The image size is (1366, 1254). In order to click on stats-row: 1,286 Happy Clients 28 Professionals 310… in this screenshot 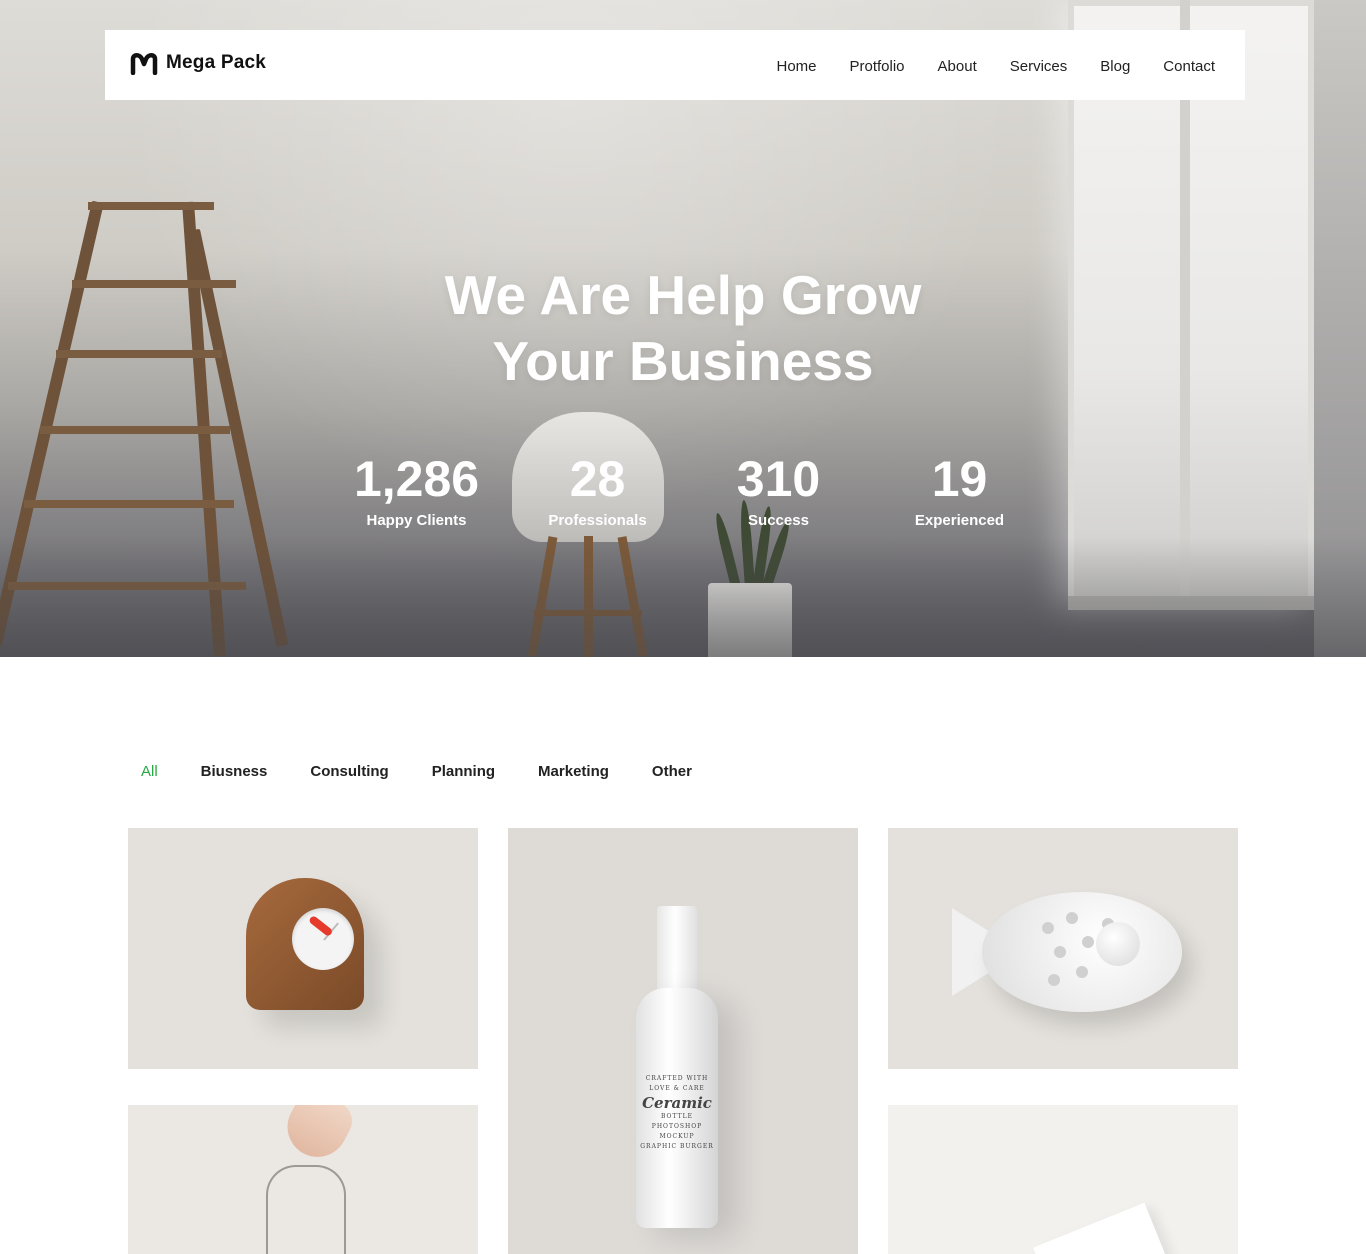, I will do `click(688, 488)`.